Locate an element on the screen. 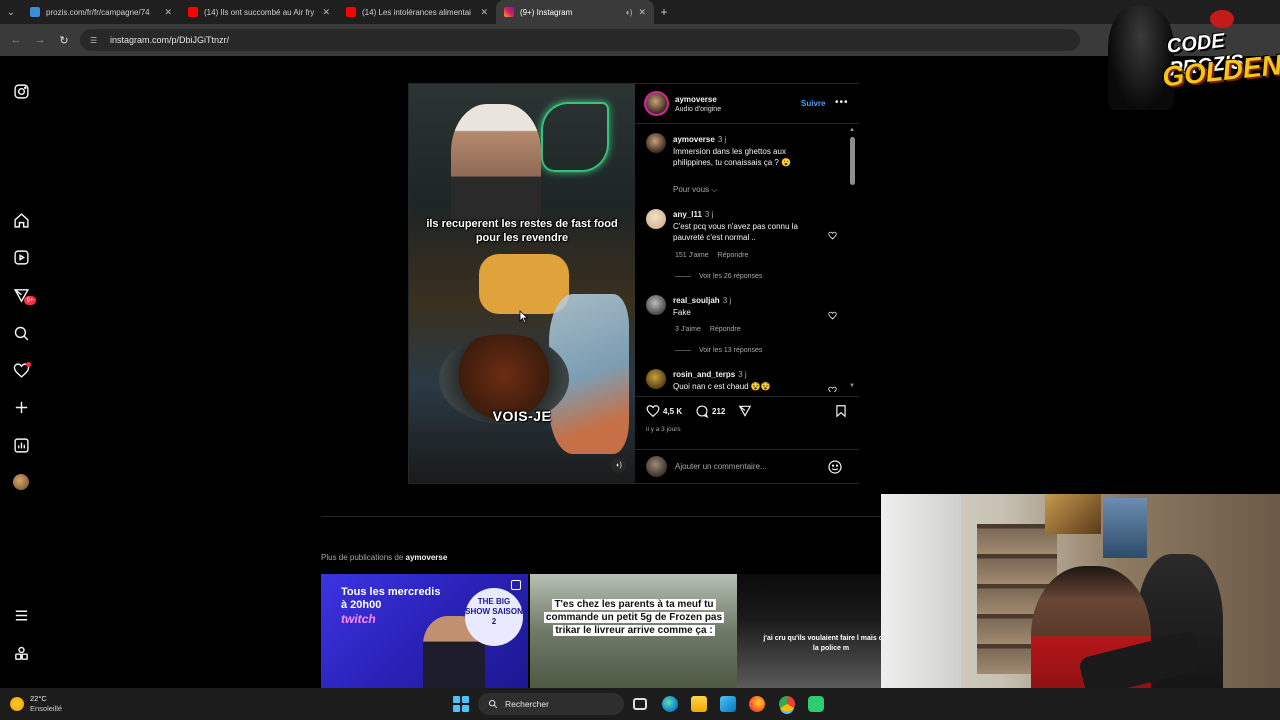 This screenshot has height=720, width=1280. weather-temperature: 22°C is located at coordinates (38, 698).